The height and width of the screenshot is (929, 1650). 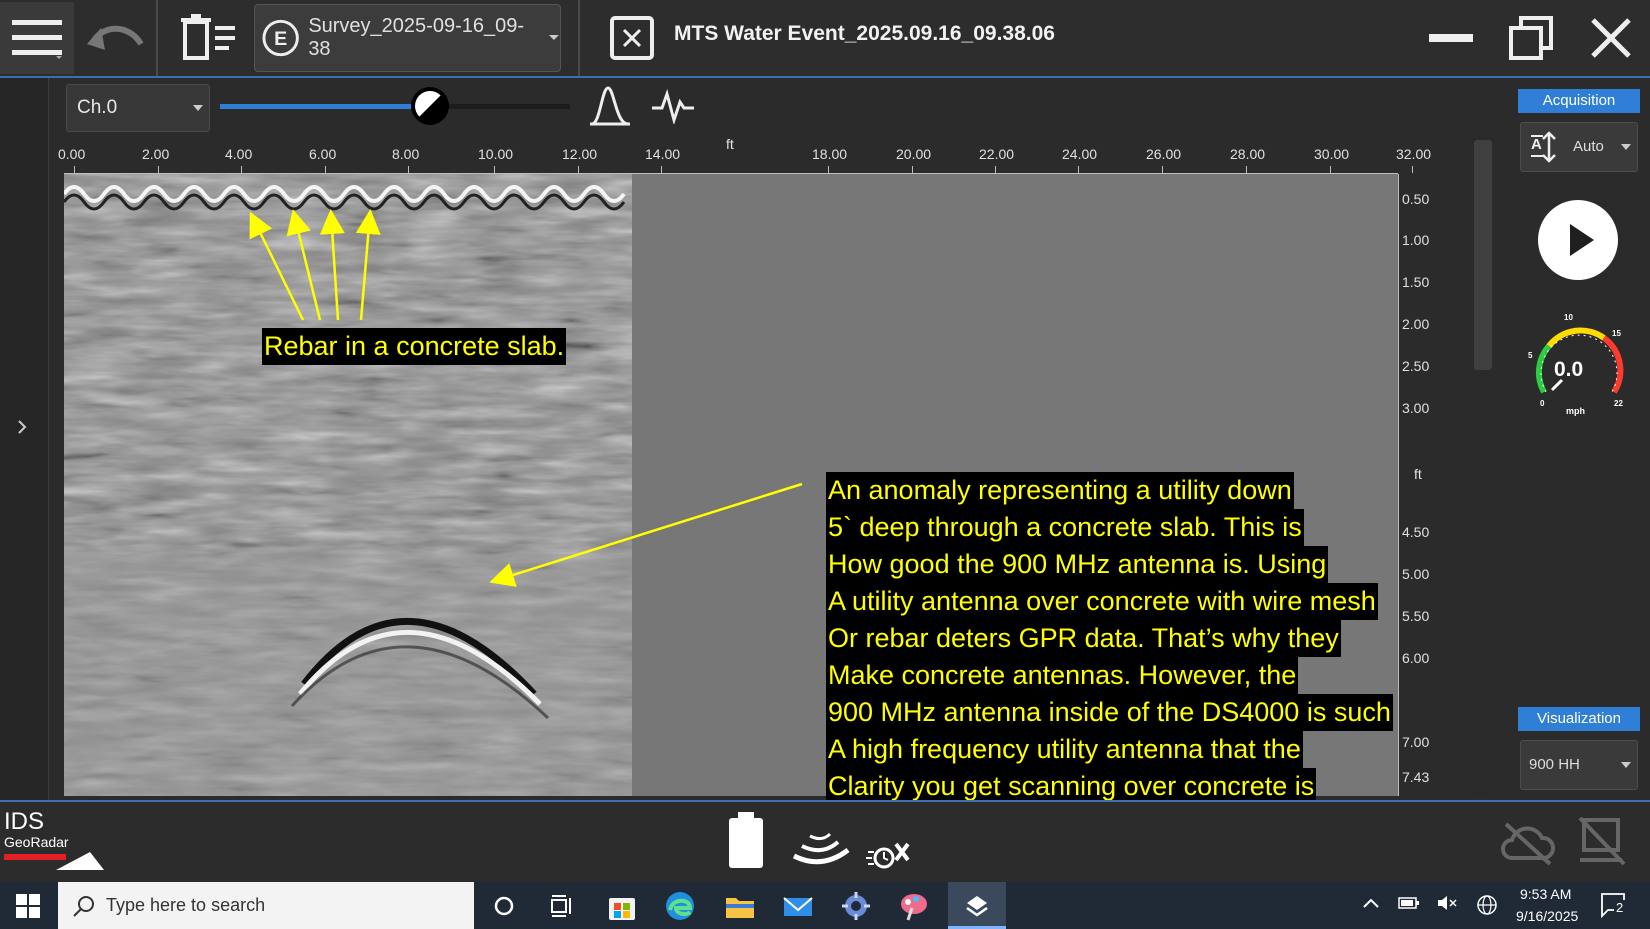 I want to click on acquisition-mode-value: Auto, so click(x=1588, y=146).